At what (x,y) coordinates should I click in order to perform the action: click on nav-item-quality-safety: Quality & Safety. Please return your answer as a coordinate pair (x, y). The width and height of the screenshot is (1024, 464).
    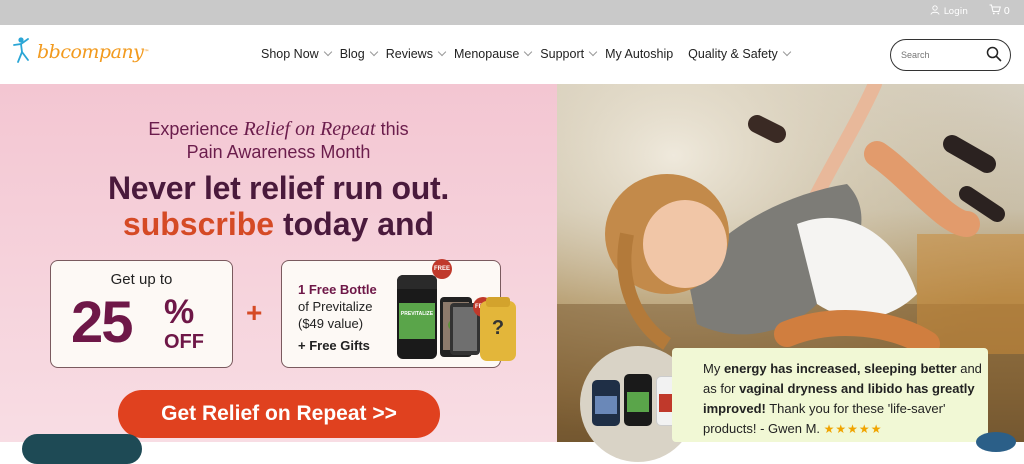
    Looking at the image, I should click on (740, 54).